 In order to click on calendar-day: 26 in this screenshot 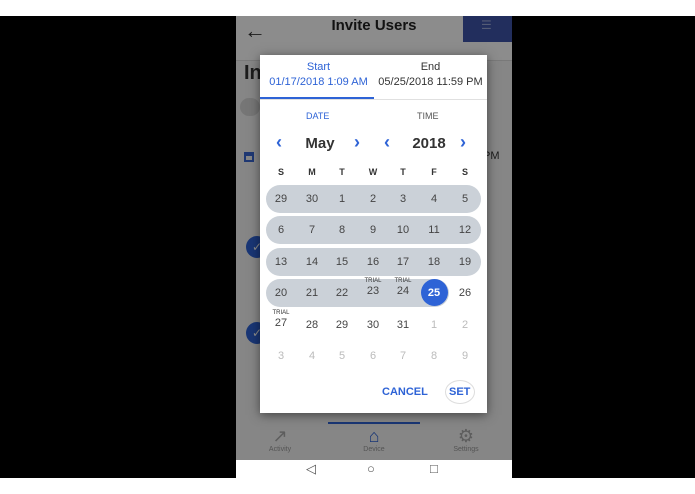, I will do `click(465, 293)`.